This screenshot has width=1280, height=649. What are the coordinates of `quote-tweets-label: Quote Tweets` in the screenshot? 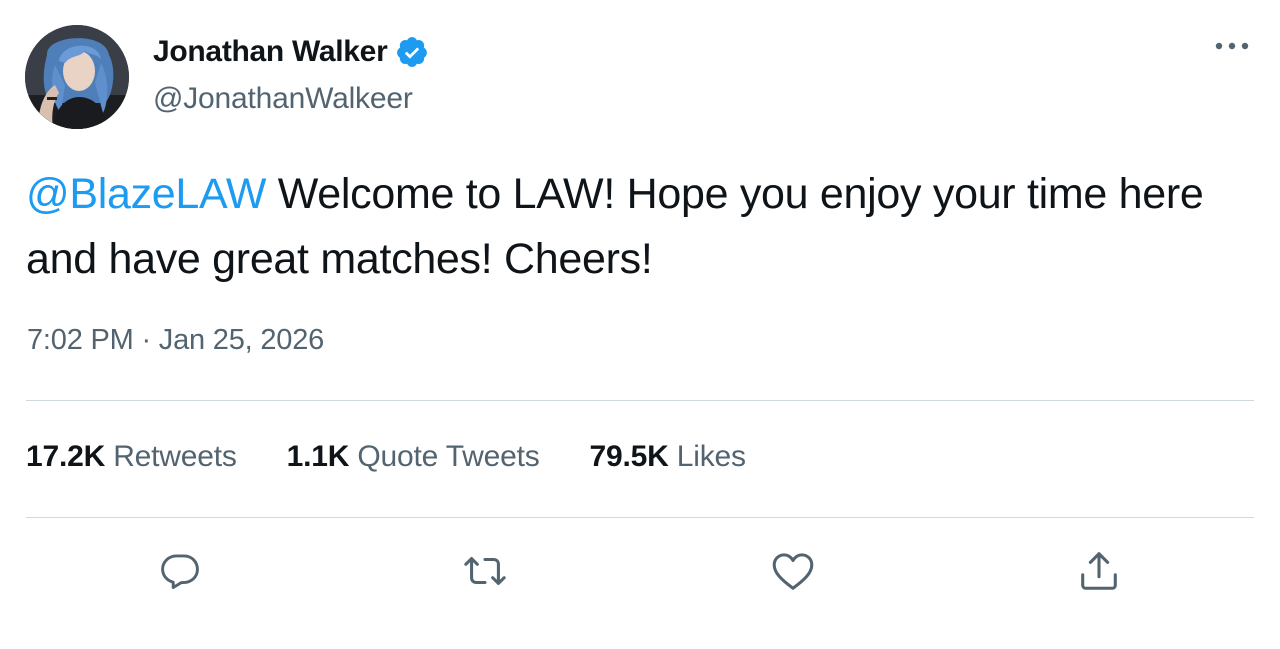 It's located at (448, 456).